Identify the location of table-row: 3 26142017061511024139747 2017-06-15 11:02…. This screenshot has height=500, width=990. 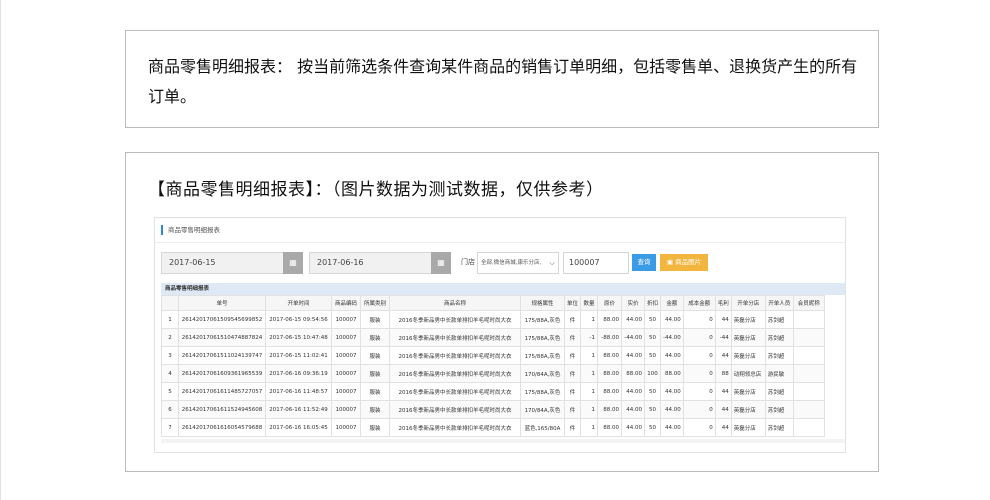
(493, 355).